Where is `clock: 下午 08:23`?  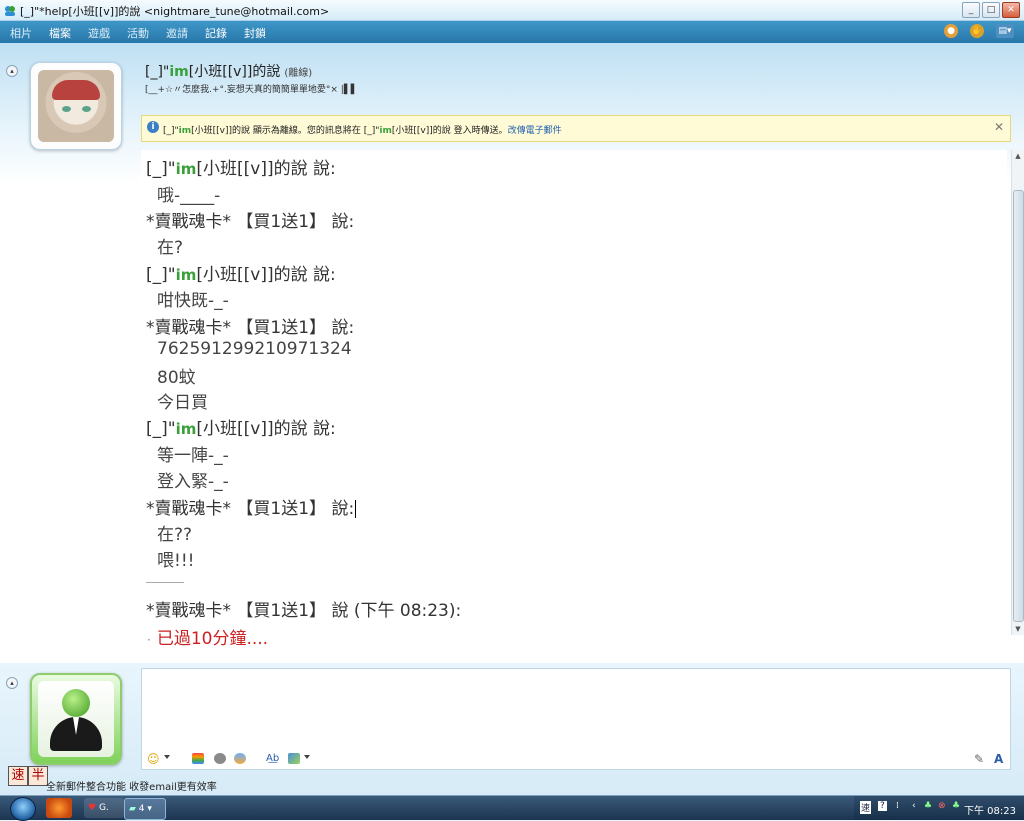
clock: 下午 08:23 is located at coordinates (990, 809).